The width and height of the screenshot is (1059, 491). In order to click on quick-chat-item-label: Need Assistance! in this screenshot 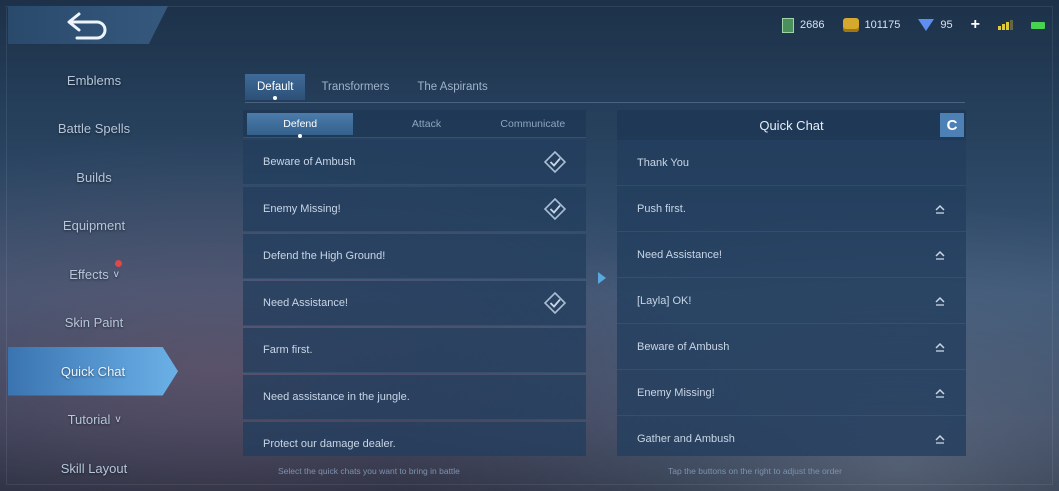, I will do `click(679, 254)`.